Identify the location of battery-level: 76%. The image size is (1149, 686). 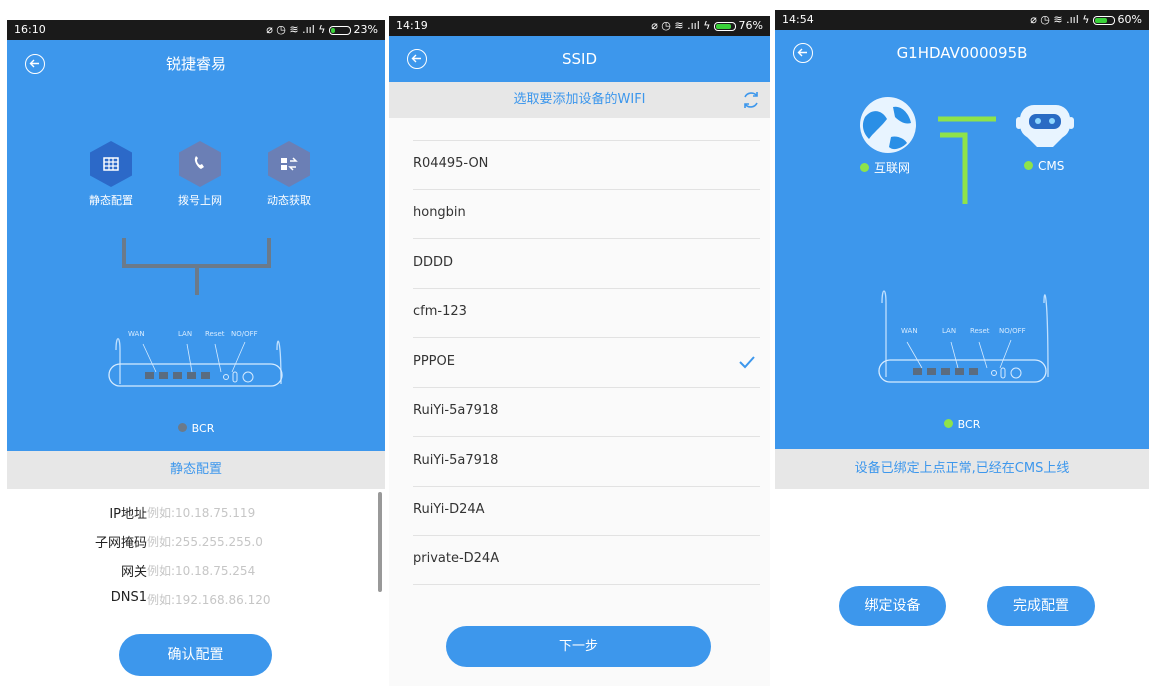
(750, 25).